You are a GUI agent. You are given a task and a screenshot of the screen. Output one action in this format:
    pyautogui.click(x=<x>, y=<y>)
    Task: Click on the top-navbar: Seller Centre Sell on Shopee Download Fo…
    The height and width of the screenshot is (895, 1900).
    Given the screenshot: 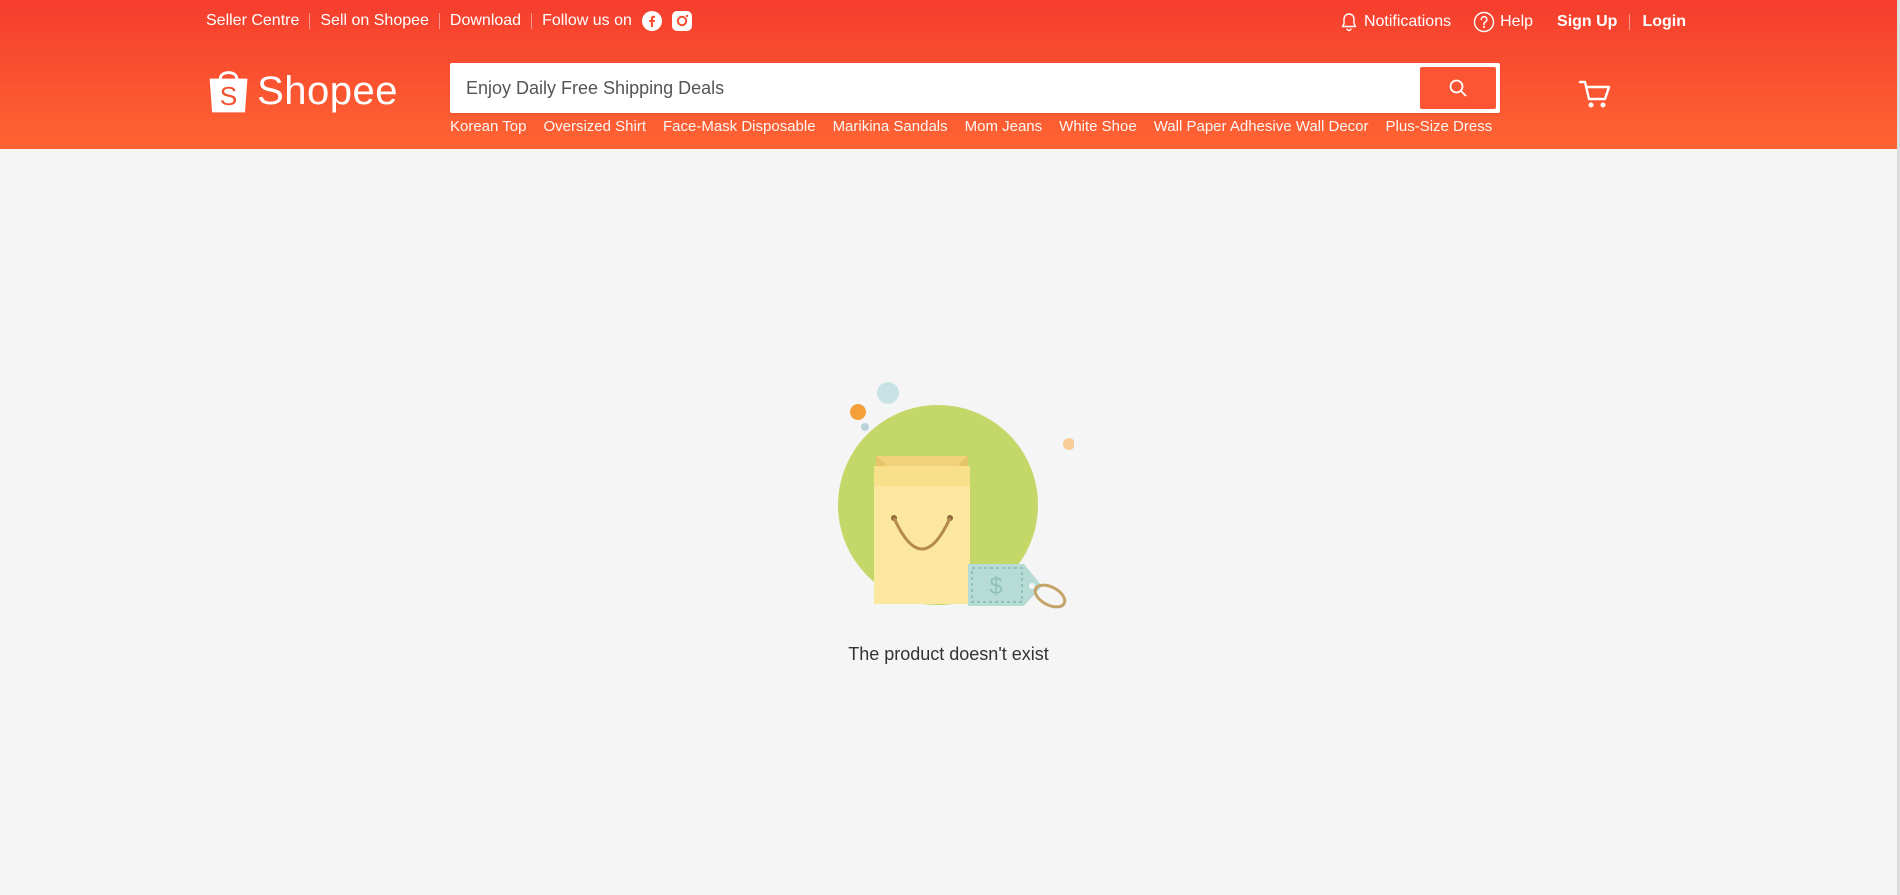 What is the action you would take?
    pyautogui.click(x=946, y=21)
    